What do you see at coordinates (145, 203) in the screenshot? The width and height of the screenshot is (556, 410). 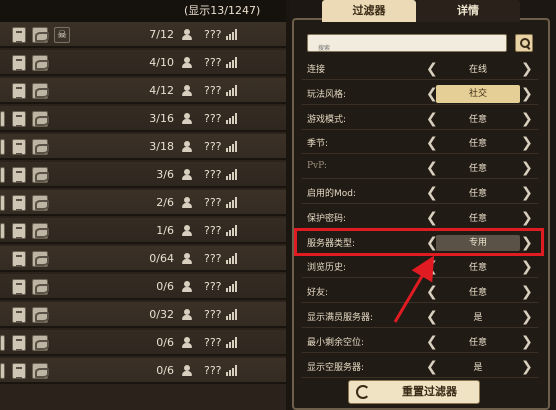 I see `server-row: 2/6???` at bounding box center [145, 203].